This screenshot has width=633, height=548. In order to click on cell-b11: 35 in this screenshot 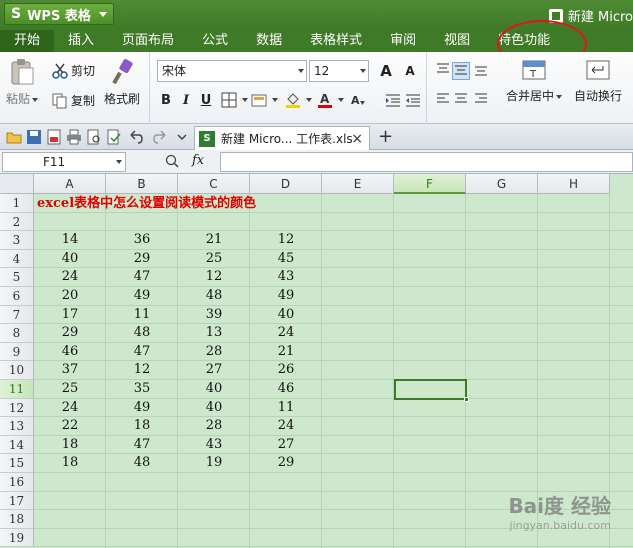, I will do `click(142, 389)`.